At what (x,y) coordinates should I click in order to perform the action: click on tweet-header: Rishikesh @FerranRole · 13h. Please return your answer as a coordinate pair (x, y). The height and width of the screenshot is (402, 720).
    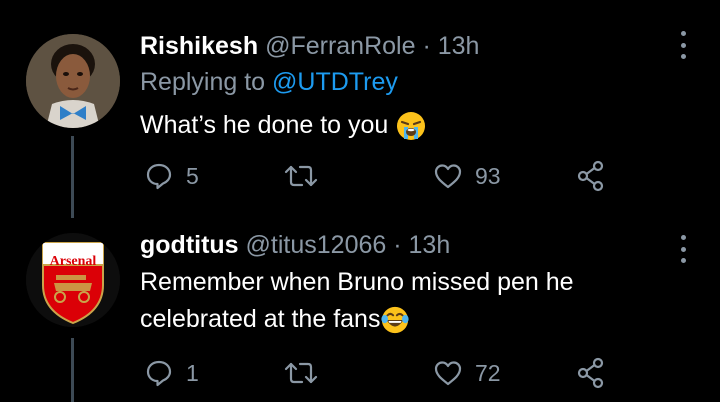
    Looking at the image, I should click on (309, 46).